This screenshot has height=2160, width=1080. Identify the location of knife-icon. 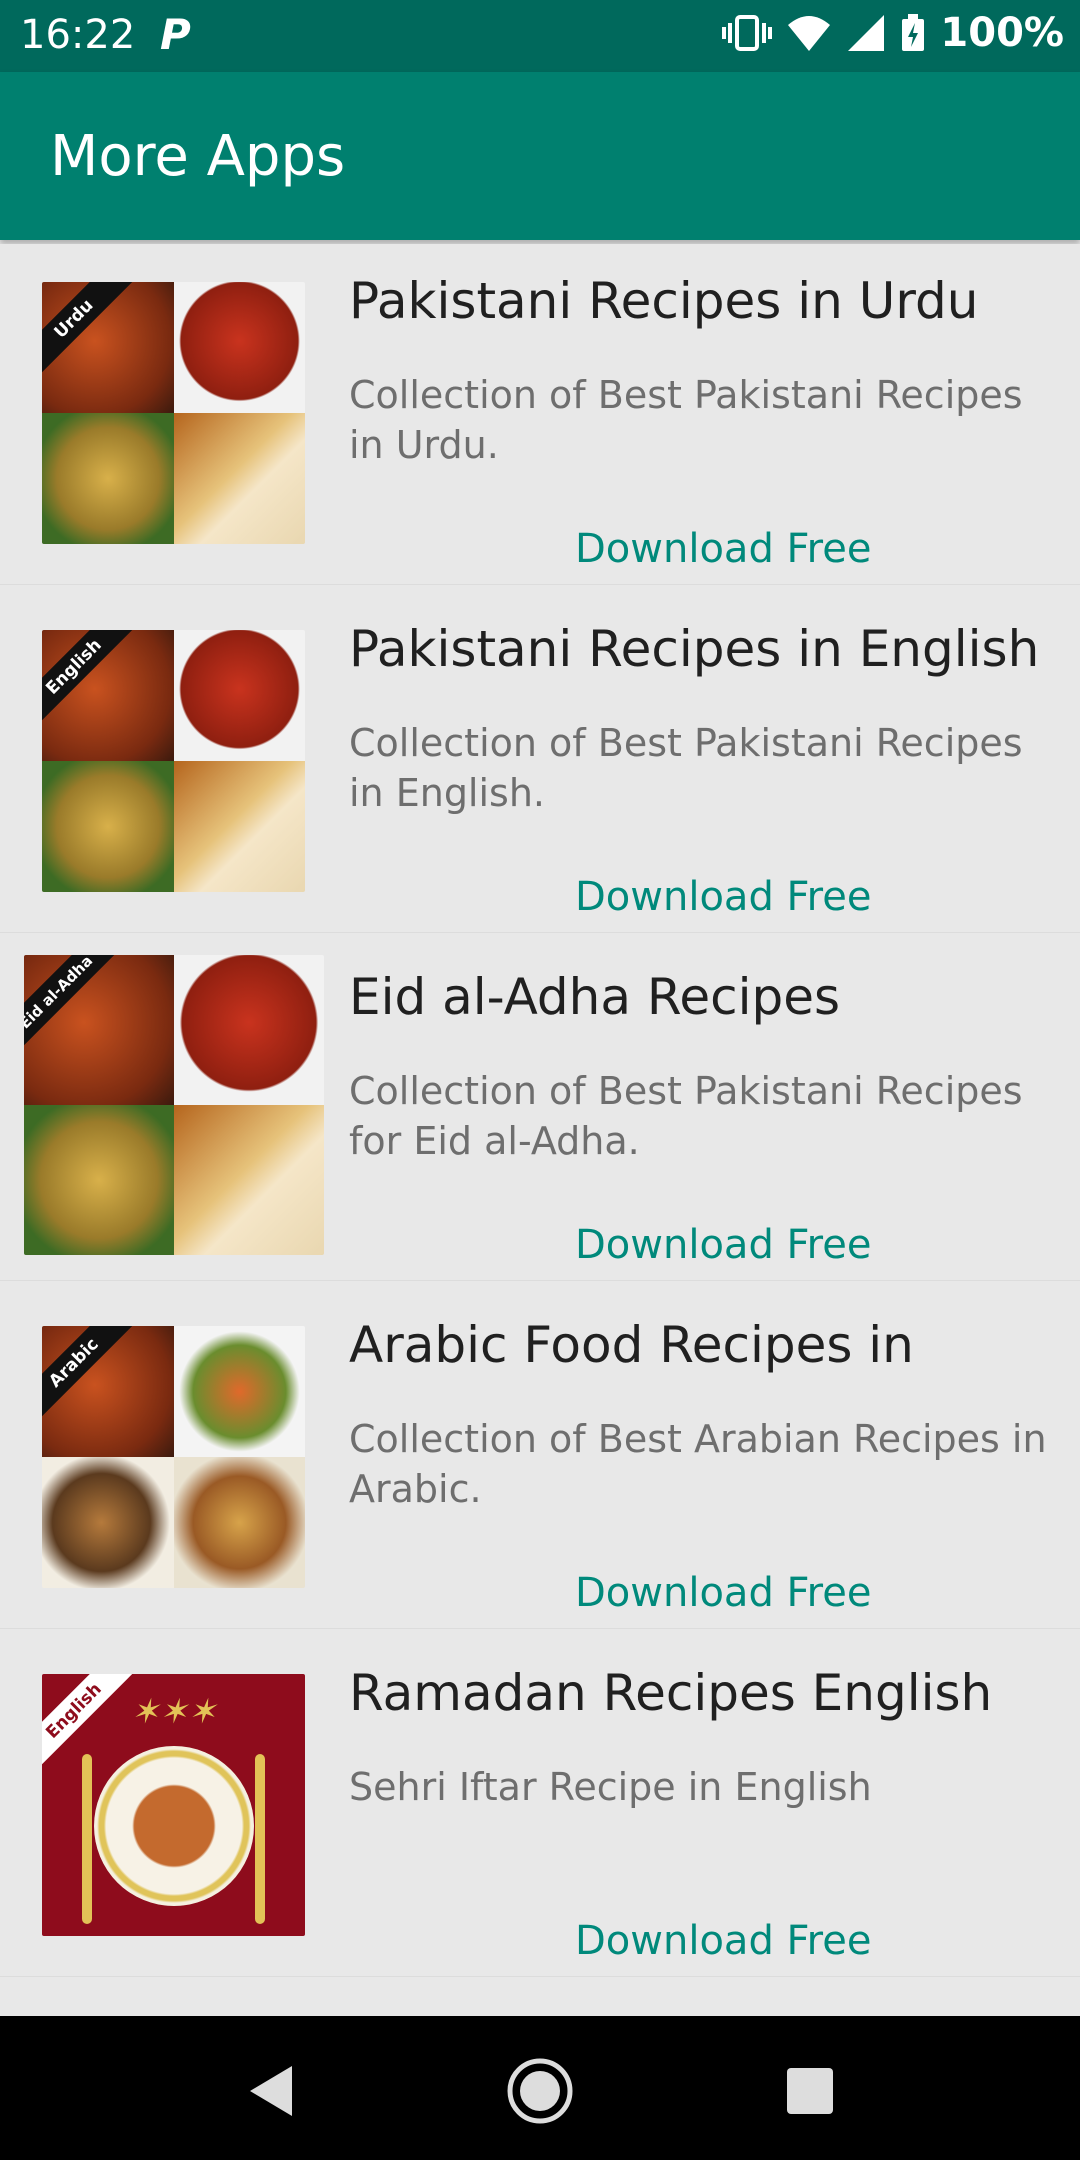
(260, 1839).